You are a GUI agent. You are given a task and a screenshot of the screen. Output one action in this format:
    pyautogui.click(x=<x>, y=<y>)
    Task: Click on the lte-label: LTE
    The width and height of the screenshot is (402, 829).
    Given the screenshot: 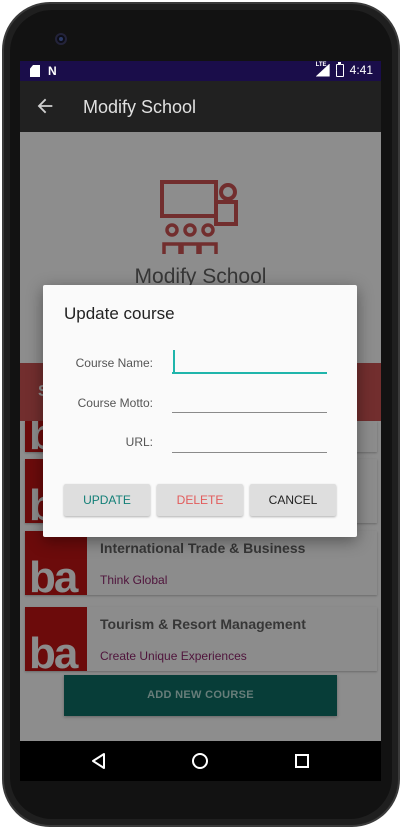 What is the action you would take?
    pyautogui.click(x=321, y=64)
    